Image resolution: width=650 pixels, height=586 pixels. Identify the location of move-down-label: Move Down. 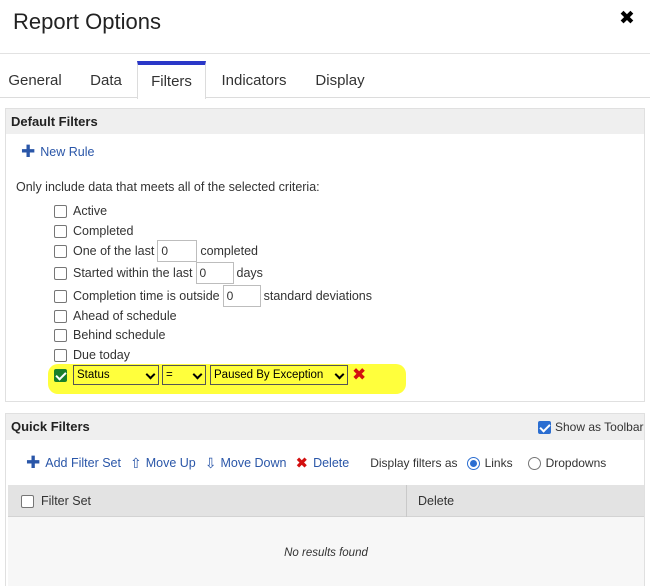
(253, 463).